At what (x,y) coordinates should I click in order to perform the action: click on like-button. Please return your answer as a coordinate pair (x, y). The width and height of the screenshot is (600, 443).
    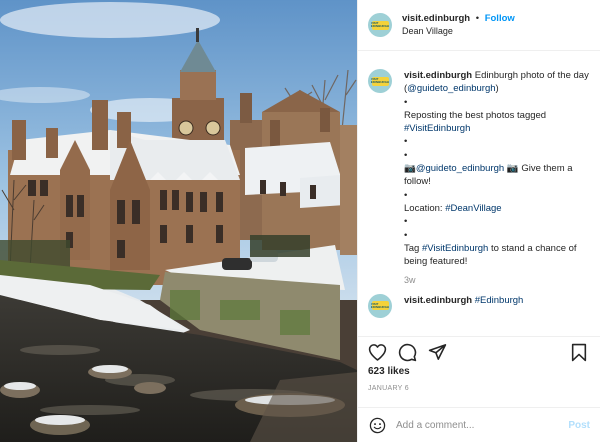
    Looking at the image, I should click on (377, 352).